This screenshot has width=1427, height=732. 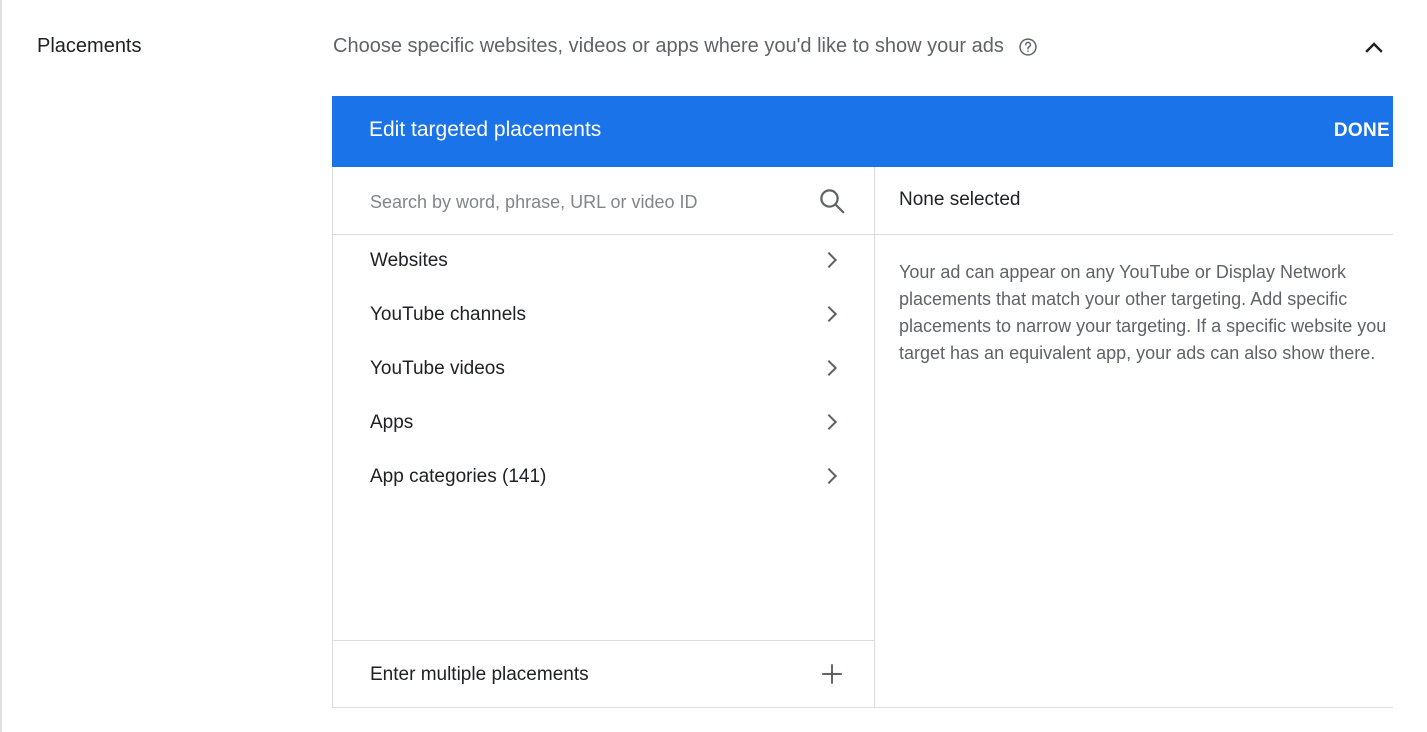 I want to click on help-circle-icon, so click(x=1028, y=47).